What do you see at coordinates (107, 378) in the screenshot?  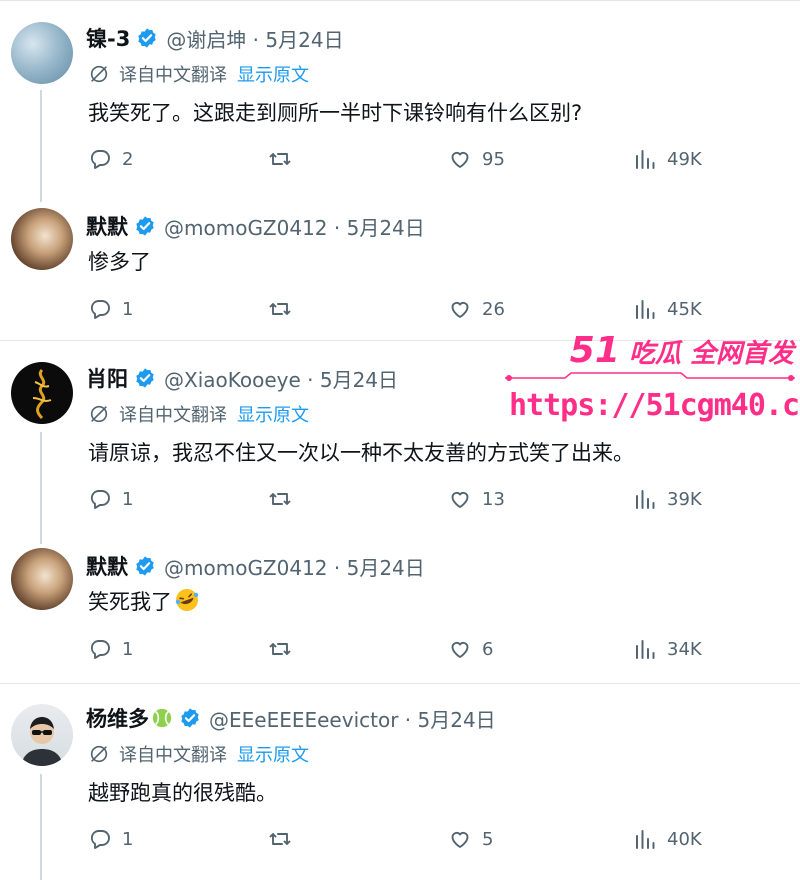 I see `display-name: 肖阳` at bounding box center [107, 378].